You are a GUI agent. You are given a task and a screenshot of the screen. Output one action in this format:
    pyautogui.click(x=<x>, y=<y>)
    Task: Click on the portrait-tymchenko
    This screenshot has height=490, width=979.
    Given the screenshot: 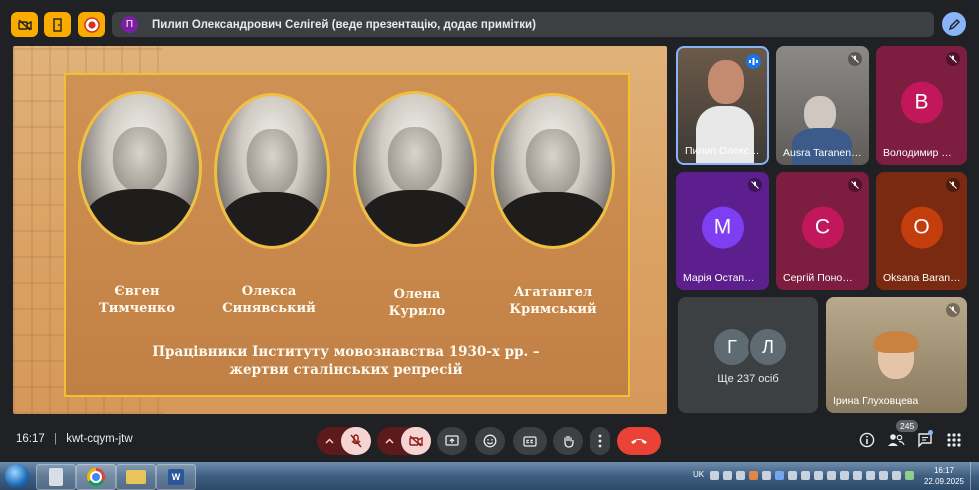 What is the action you would take?
    pyautogui.click(x=140, y=168)
    